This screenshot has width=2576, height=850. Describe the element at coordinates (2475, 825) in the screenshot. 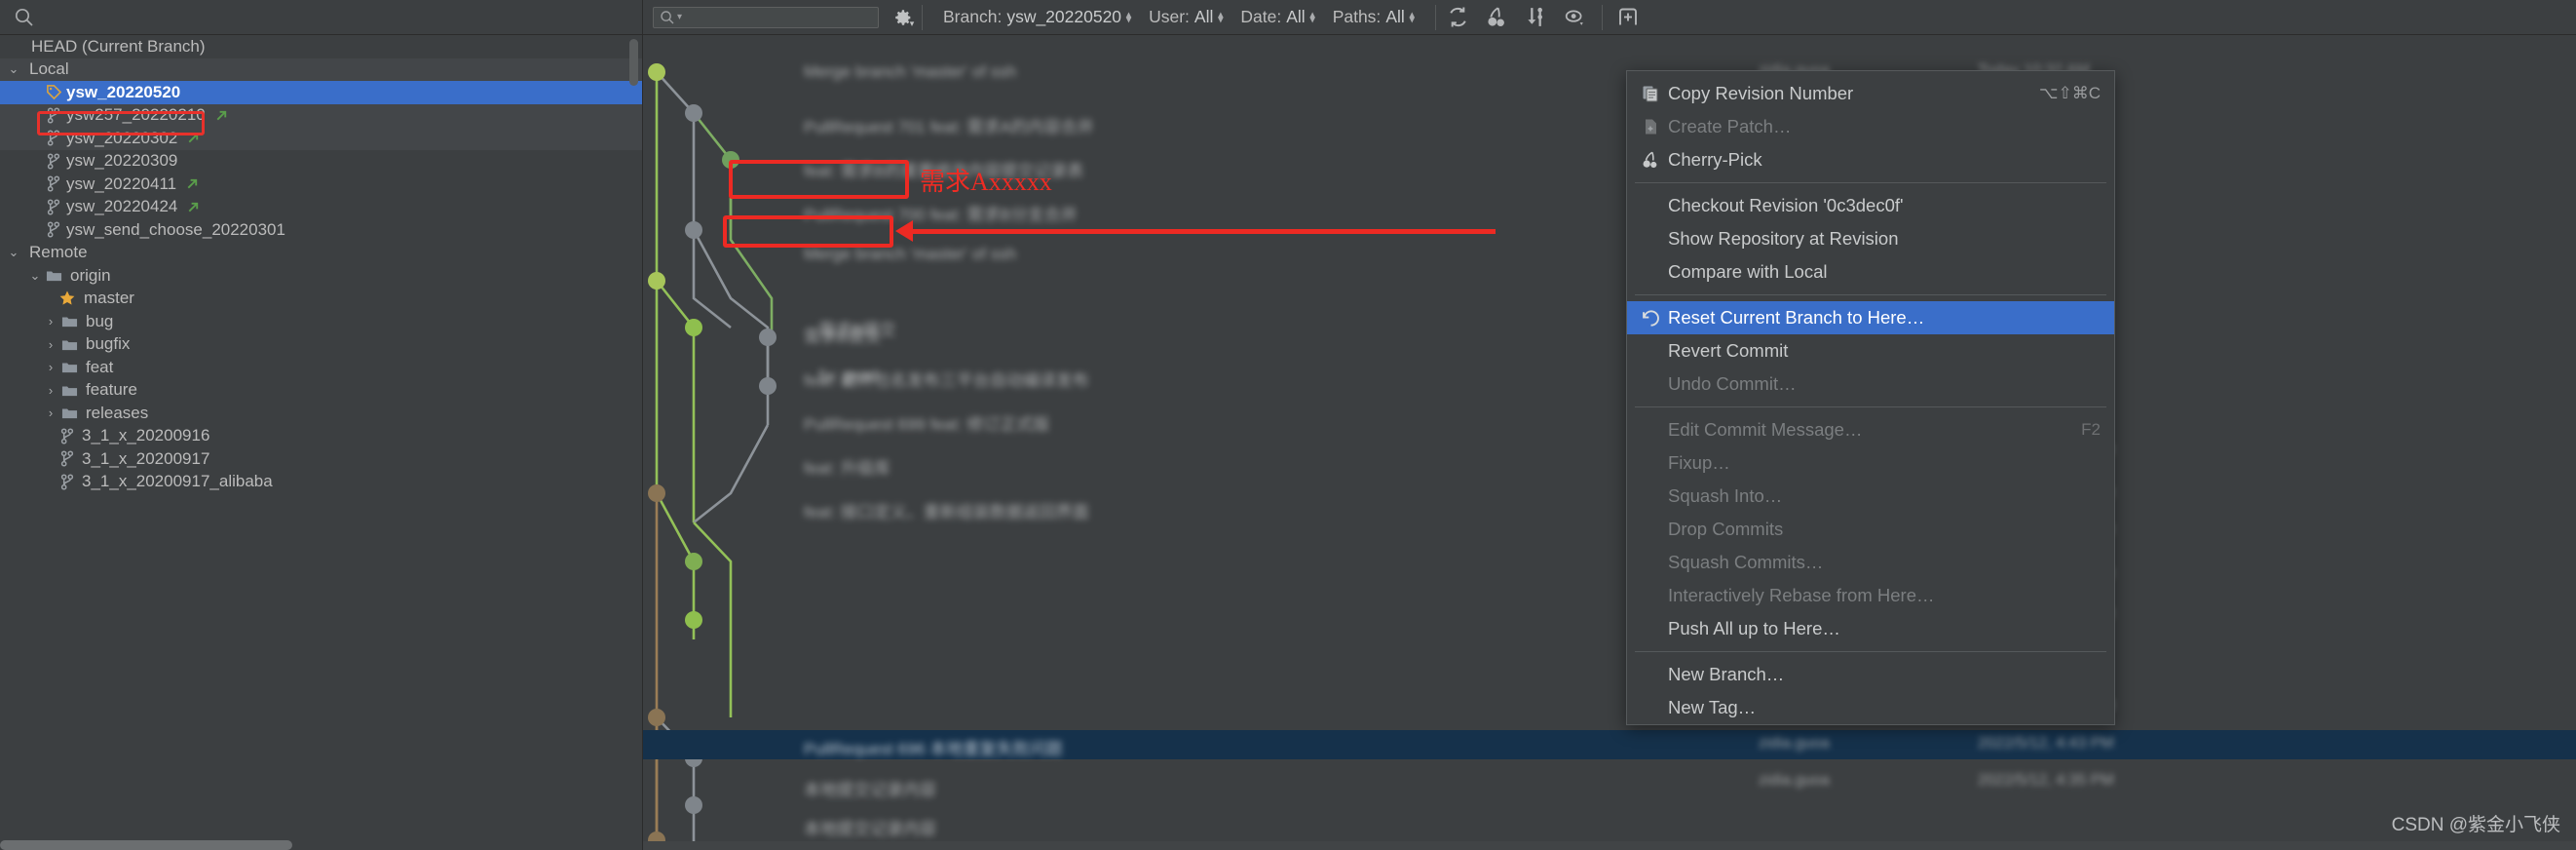

I see `watermark: CSDN @紫金小飞侠` at that location.